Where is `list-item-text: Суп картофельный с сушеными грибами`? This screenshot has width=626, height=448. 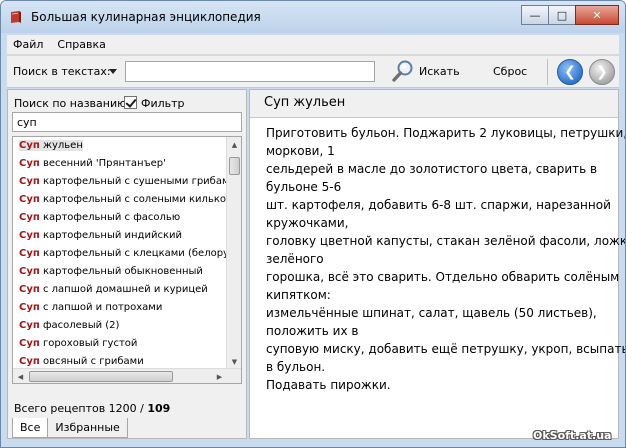
list-item-text: Суп картофельный с сушеными грибами is located at coordinates (123, 181).